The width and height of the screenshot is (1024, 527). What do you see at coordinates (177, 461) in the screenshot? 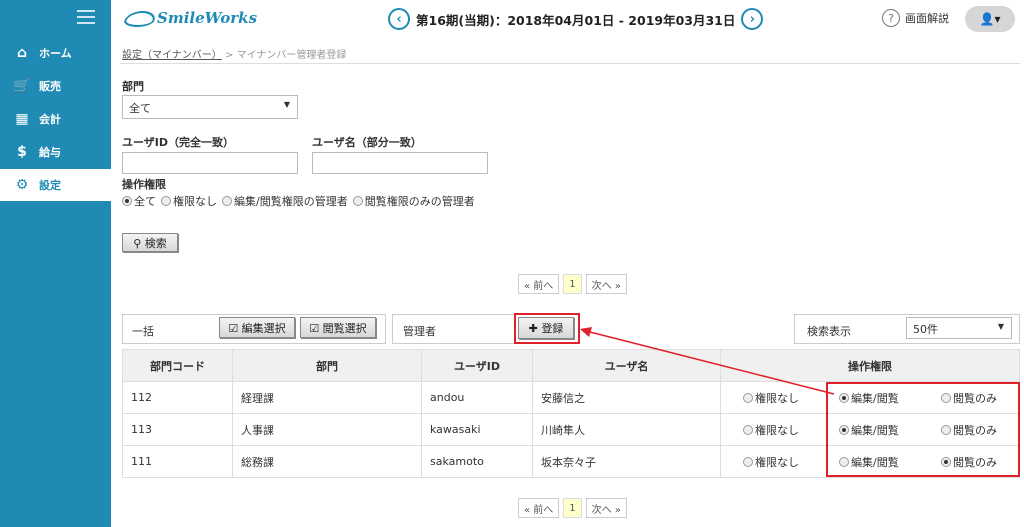
I see `cell-code: 111` at bounding box center [177, 461].